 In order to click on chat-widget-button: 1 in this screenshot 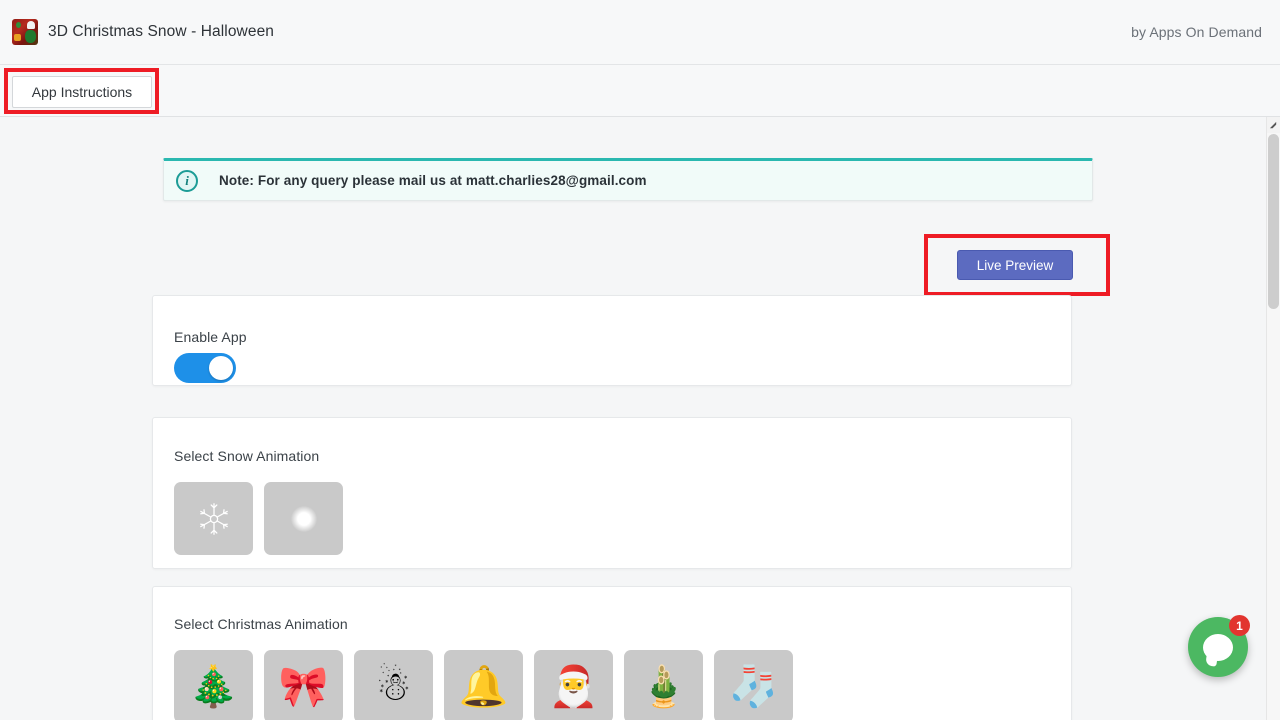, I will do `click(1219, 646)`.